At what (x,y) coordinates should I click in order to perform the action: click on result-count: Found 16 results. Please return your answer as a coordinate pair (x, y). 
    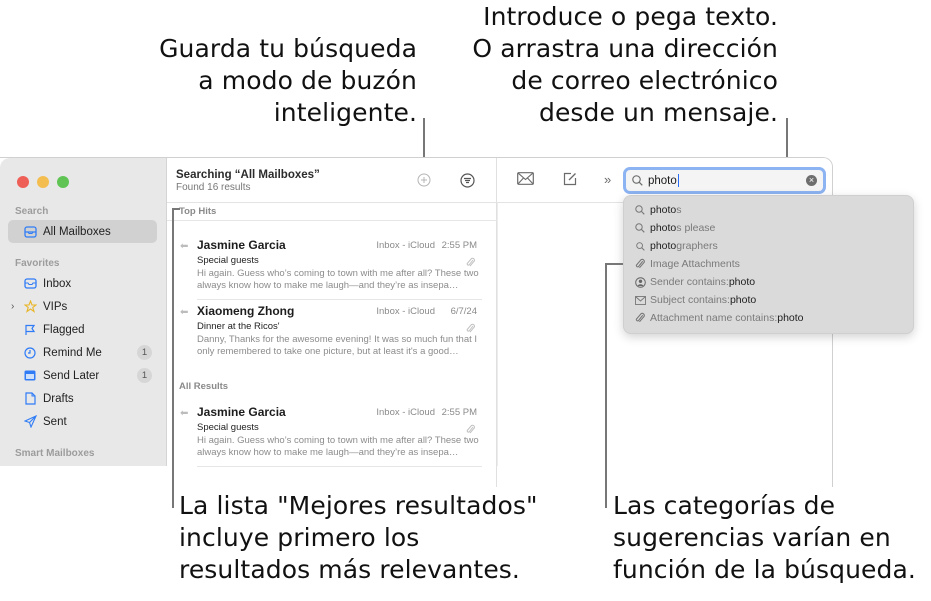
    Looking at the image, I should click on (213, 187).